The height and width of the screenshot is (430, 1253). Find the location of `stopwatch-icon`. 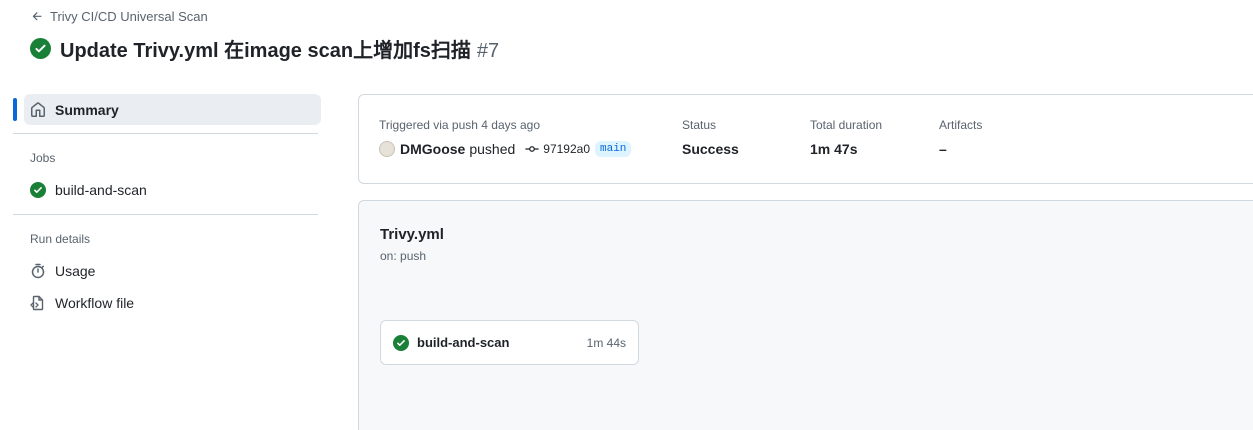

stopwatch-icon is located at coordinates (38, 271).